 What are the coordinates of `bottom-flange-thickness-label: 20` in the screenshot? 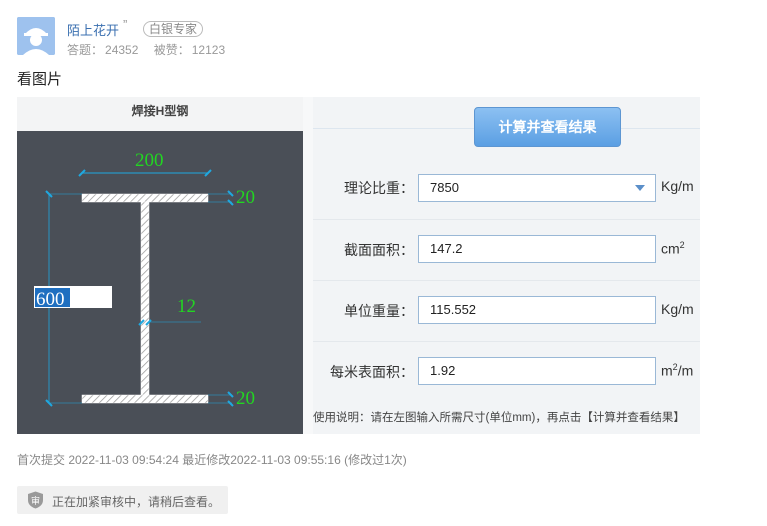 It's located at (245, 398).